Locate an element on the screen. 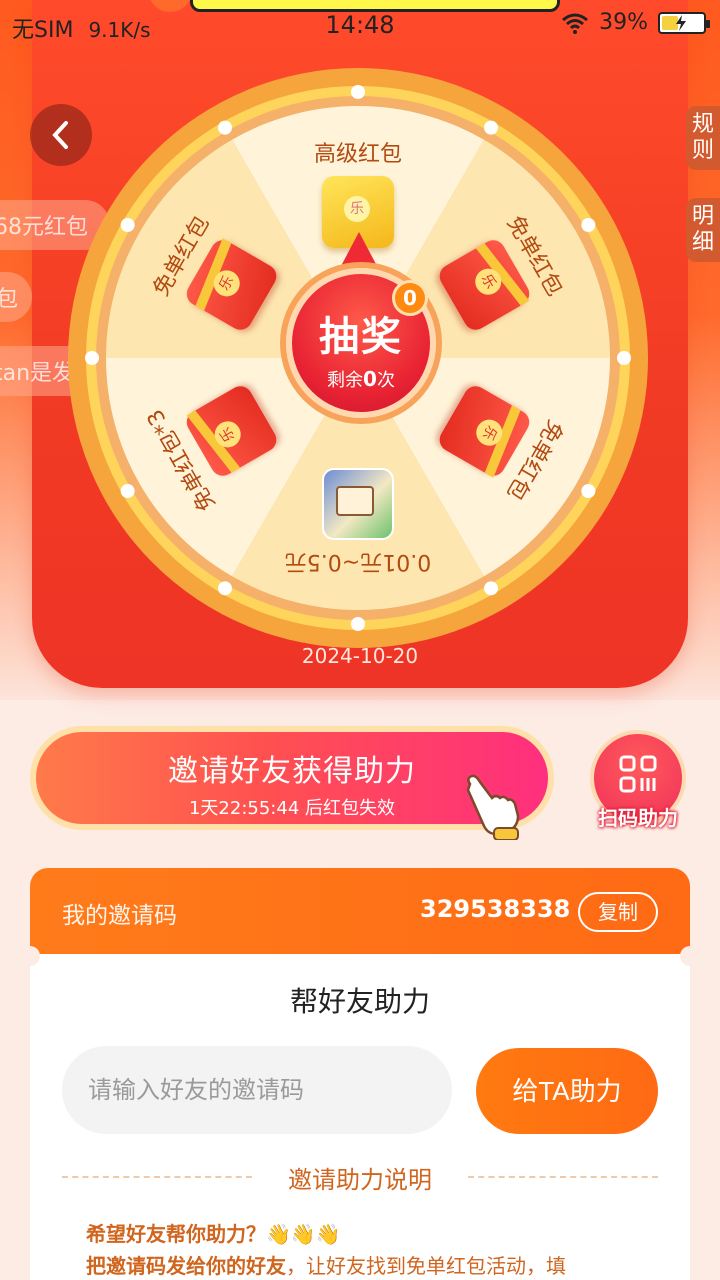  rules-tab: 规则 is located at coordinates (703, 138).